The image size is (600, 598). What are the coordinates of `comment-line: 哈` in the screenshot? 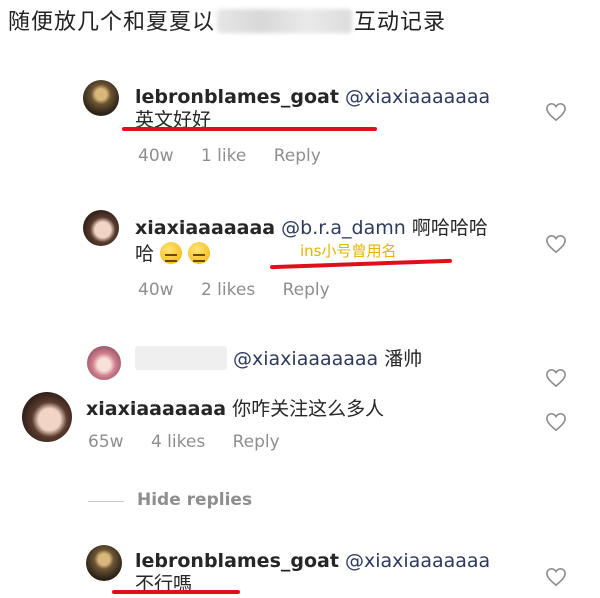 It's located at (173, 254).